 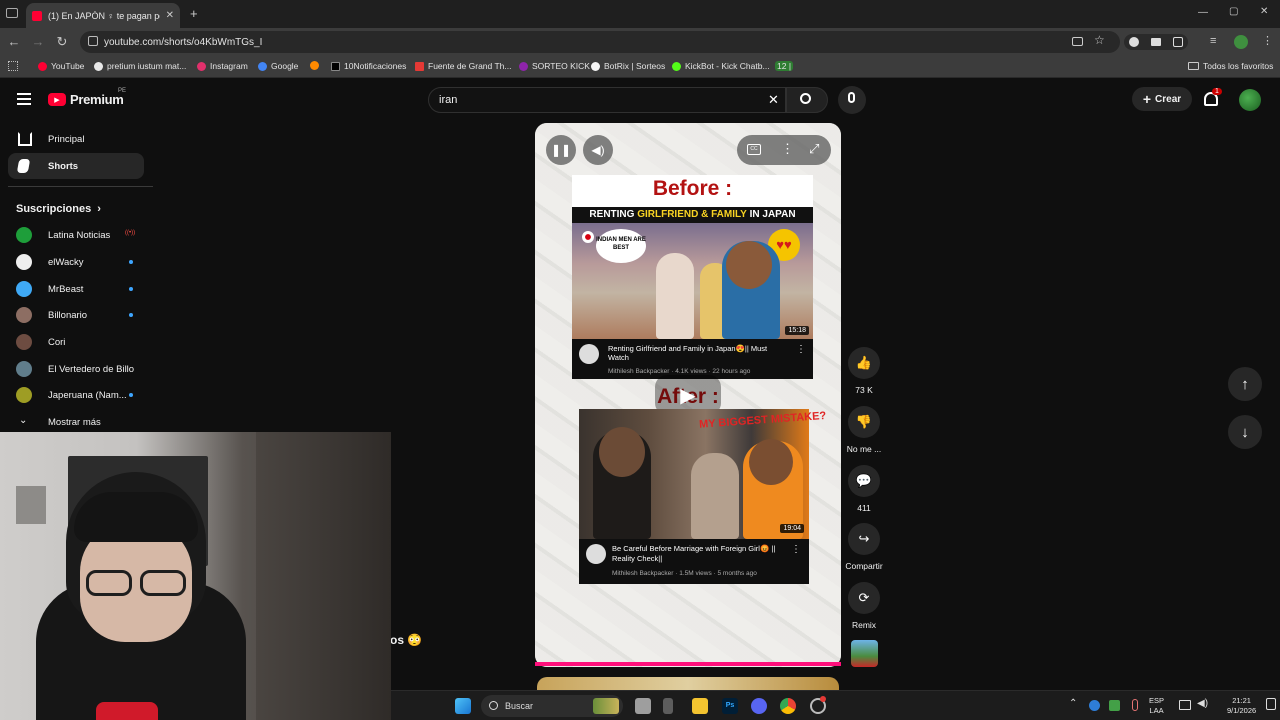 What do you see at coordinates (1245, 432) in the screenshot?
I see `next-short-button: ↓` at bounding box center [1245, 432].